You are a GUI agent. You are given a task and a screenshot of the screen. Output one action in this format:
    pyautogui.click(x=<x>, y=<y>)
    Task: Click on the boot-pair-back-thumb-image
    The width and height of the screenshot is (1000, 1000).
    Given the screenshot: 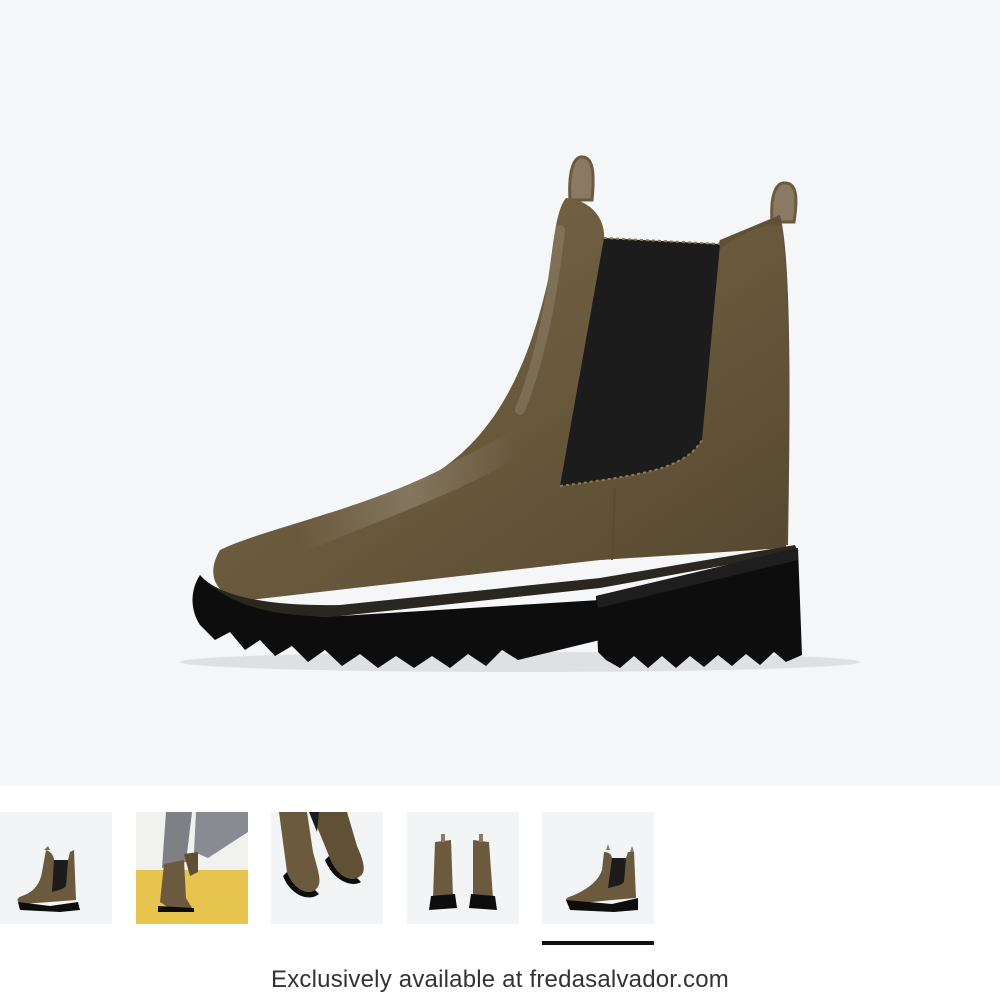 What is the action you would take?
    pyautogui.click(x=463, y=868)
    